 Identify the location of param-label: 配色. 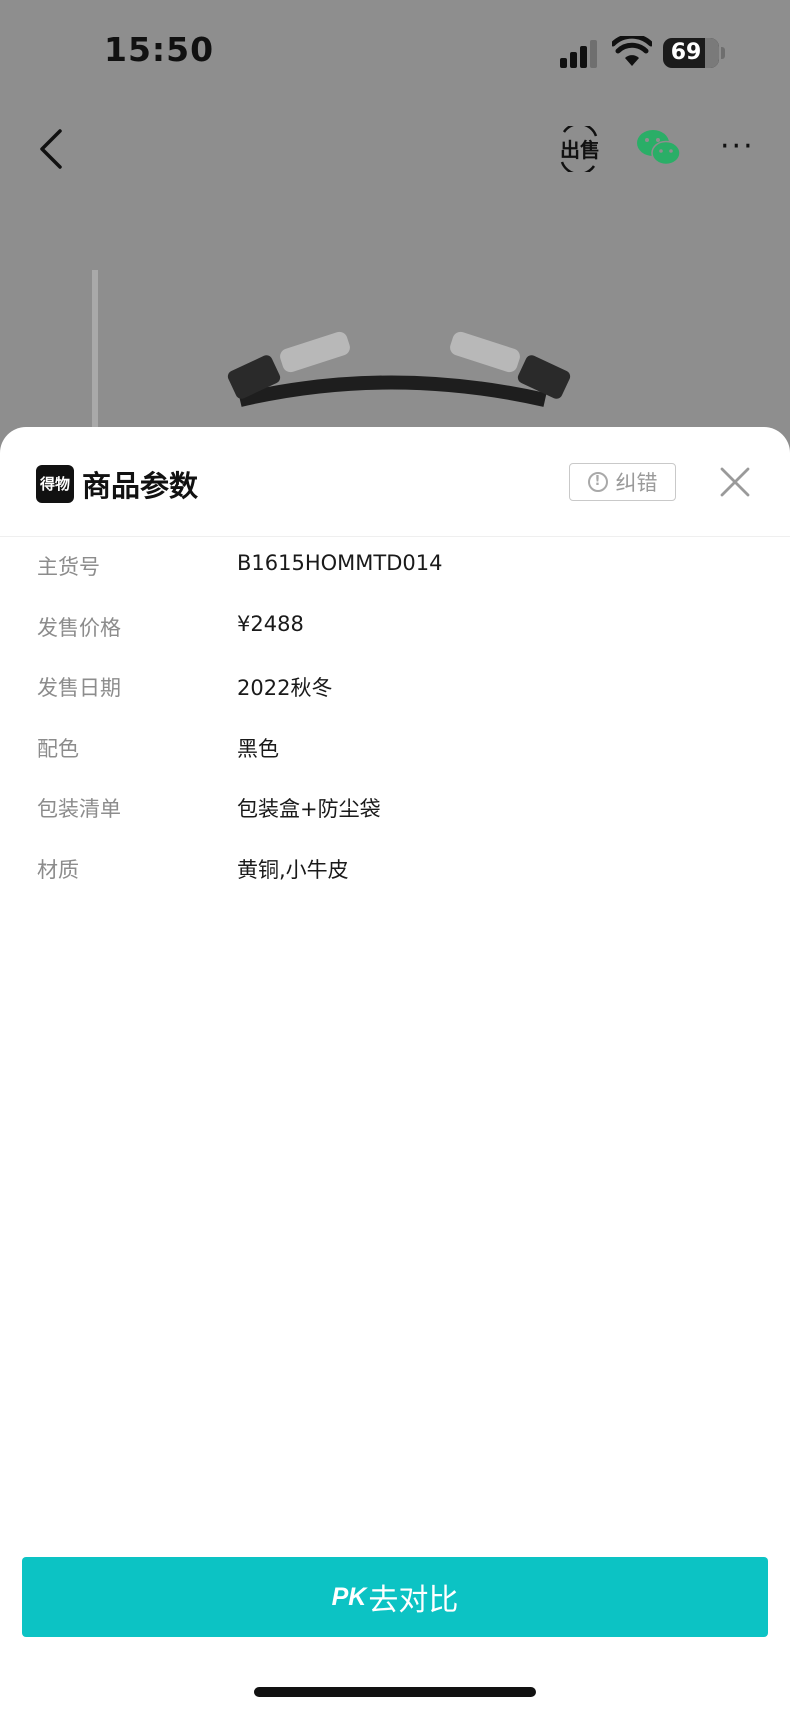
(58, 748).